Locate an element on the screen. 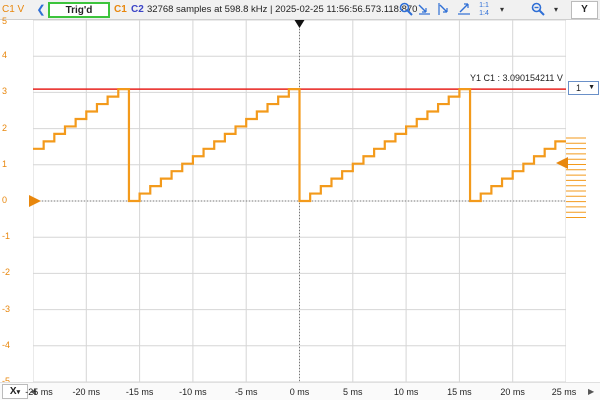 This screenshot has height=400, width=600. y-tick-label: 3 is located at coordinates (5, 91).